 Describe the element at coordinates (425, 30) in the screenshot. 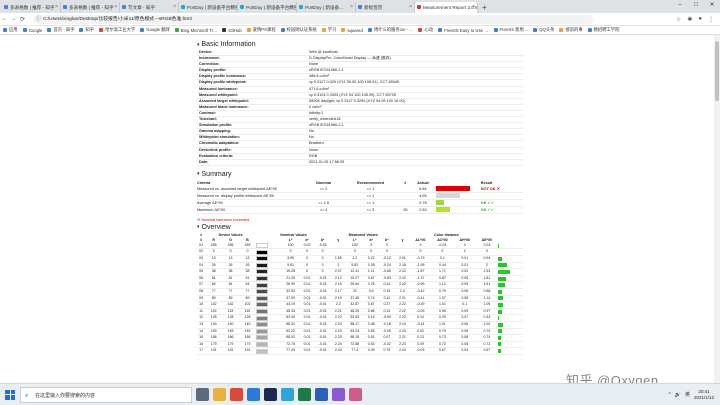

I see `bookmark-item: 心动` at that location.